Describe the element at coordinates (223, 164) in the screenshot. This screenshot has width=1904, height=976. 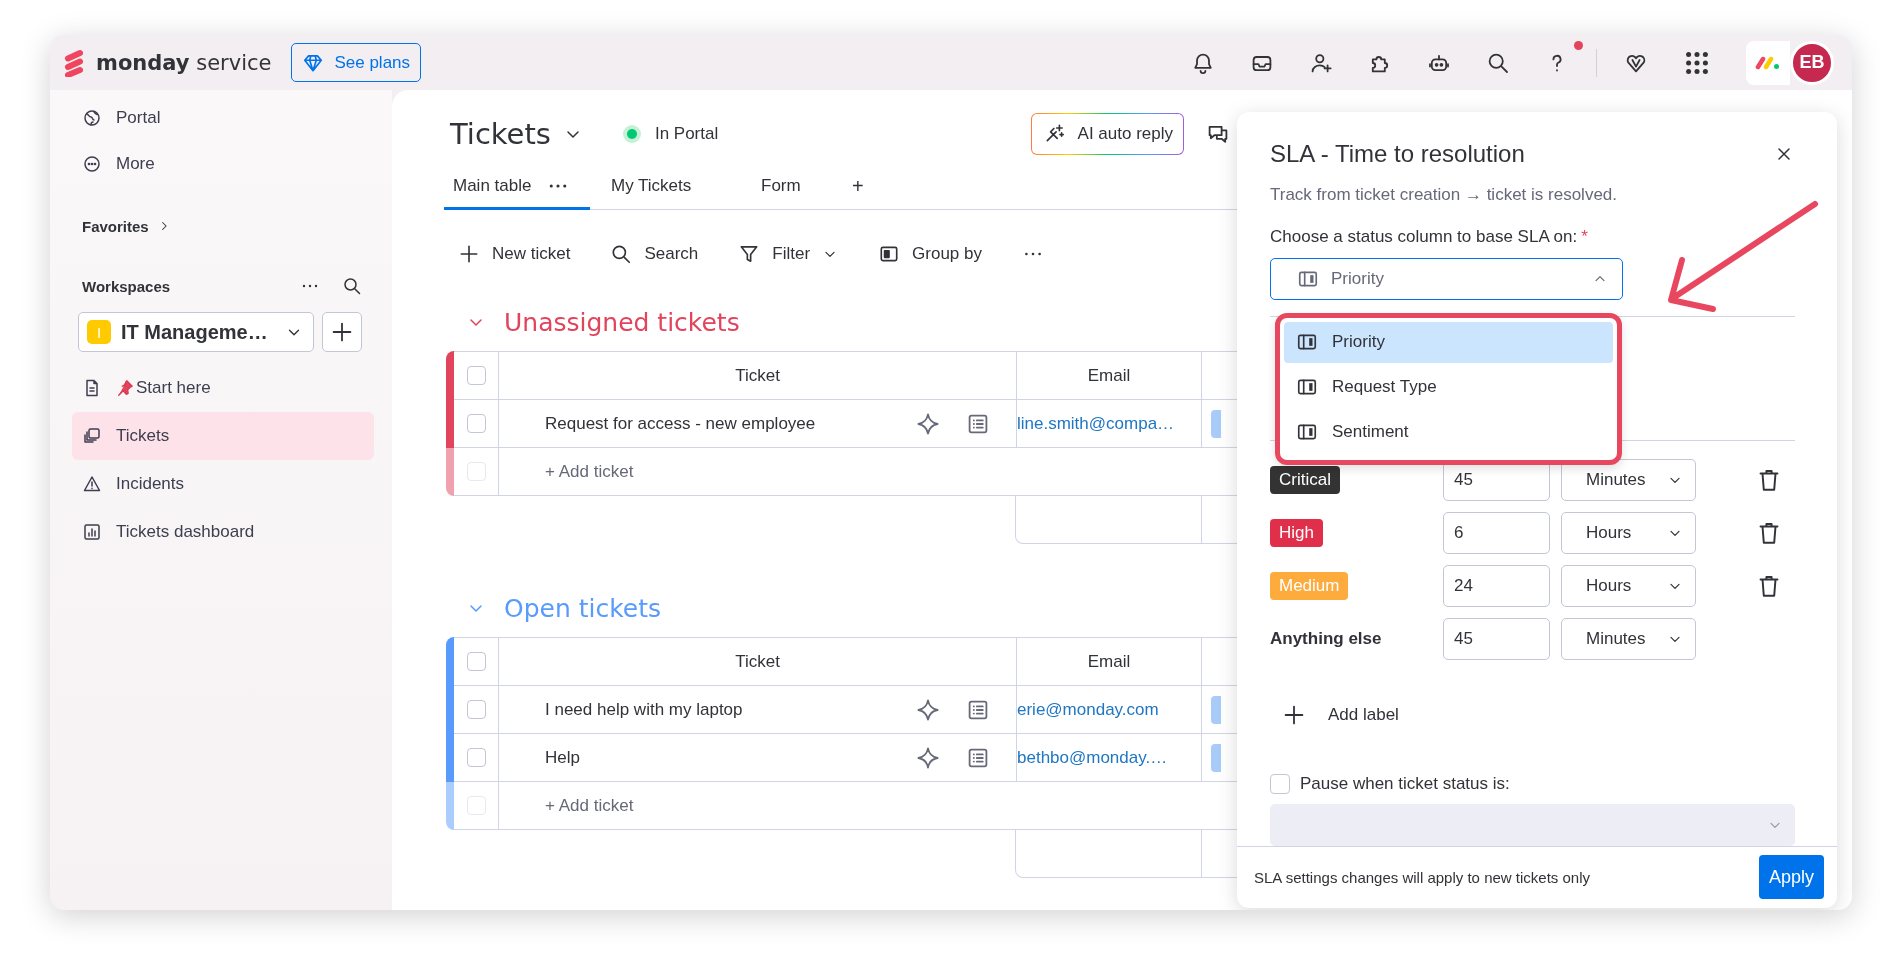
I see `sidebar-item: More` at that location.